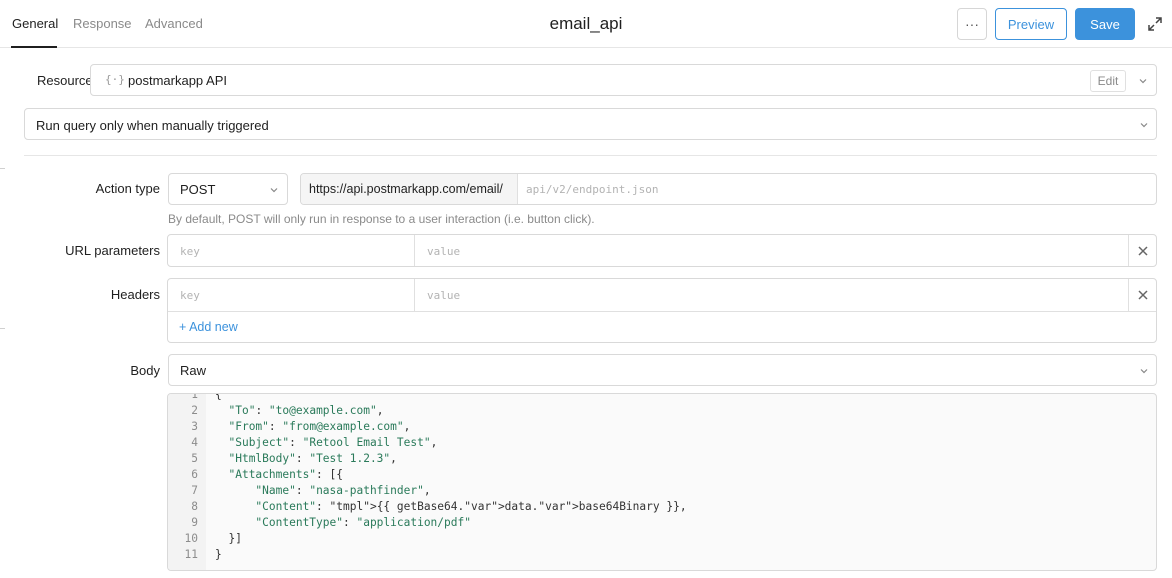  I want to click on code-line: 5 "HtmlBody": "Test 1.2.3",, so click(662, 459).